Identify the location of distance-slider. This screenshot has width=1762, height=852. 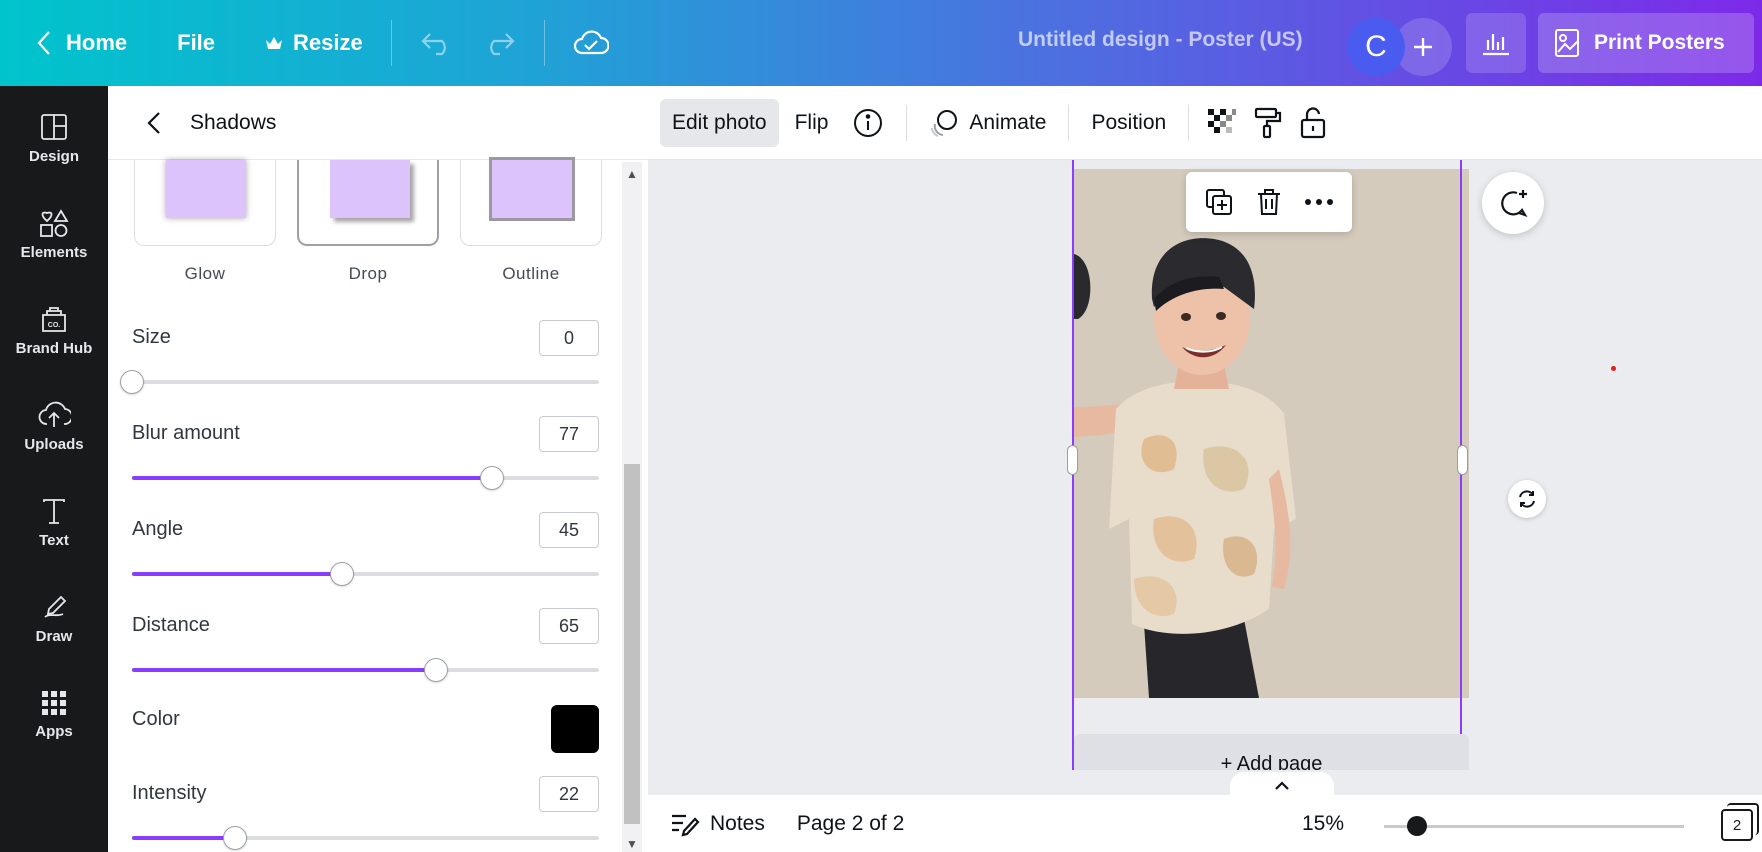
(365, 670).